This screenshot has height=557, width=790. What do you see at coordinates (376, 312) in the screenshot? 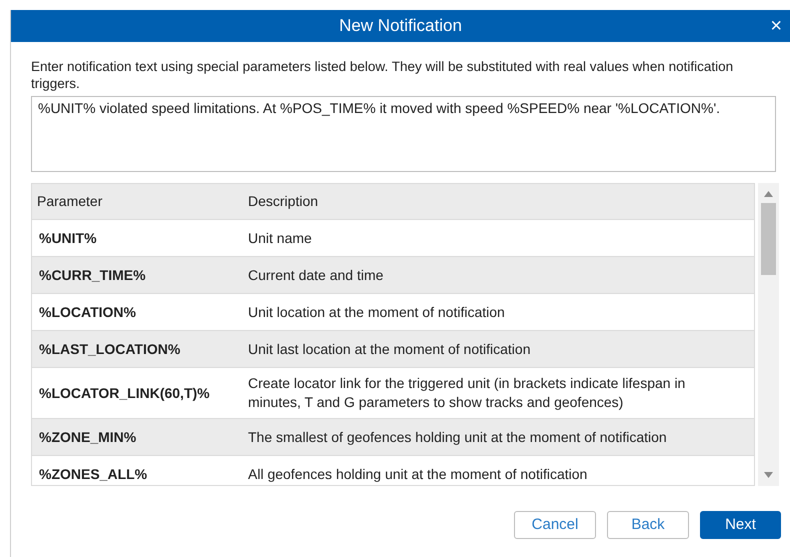
I see `description-cell-text: Unit location at the moment of notification` at bounding box center [376, 312].